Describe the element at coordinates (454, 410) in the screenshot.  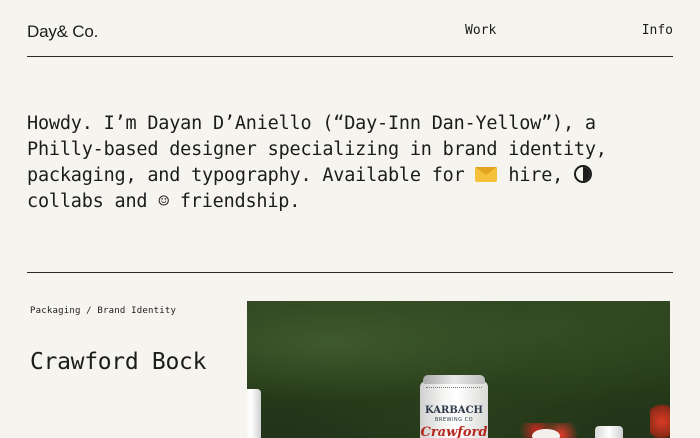
I see `can-brand-text: KARBACH` at that location.